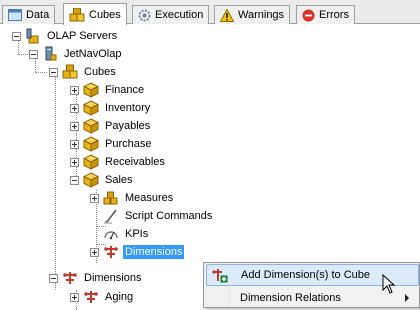 The height and width of the screenshot is (310, 420). I want to click on submenu-arrow-icon, so click(407, 298).